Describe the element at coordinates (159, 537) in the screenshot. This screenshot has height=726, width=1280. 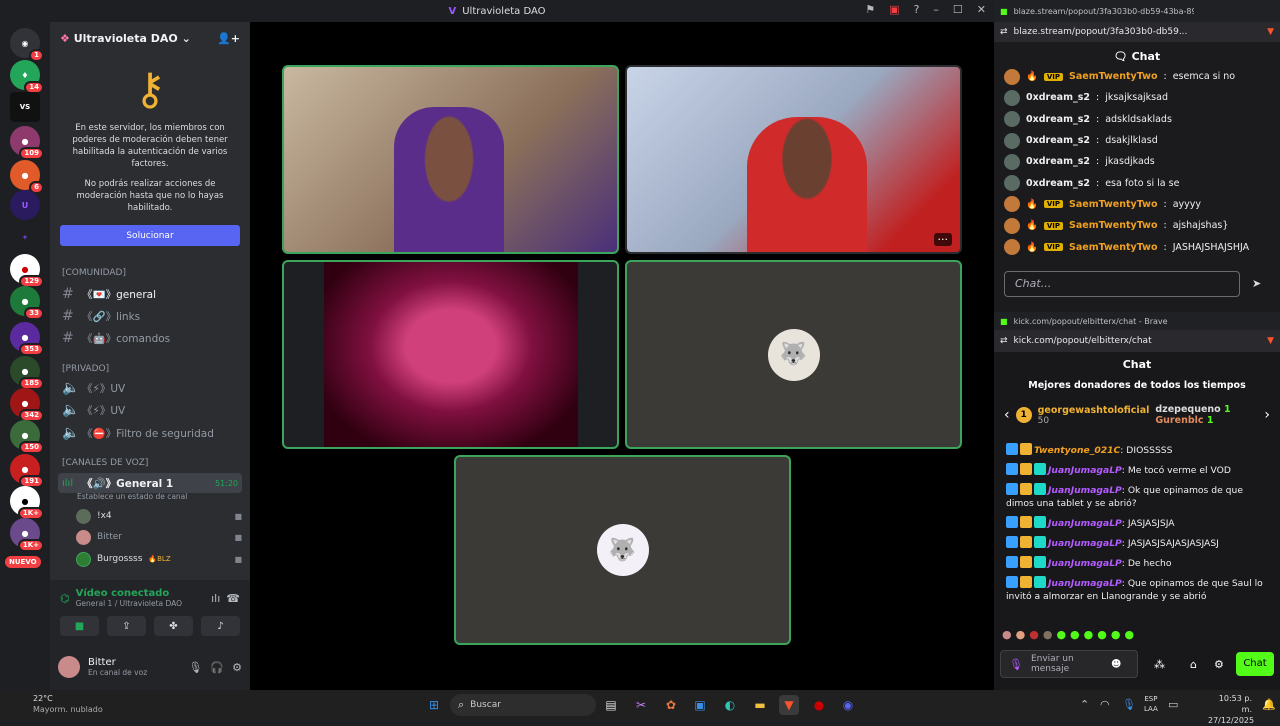
I see `voice-user: Bitter ■` at that location.